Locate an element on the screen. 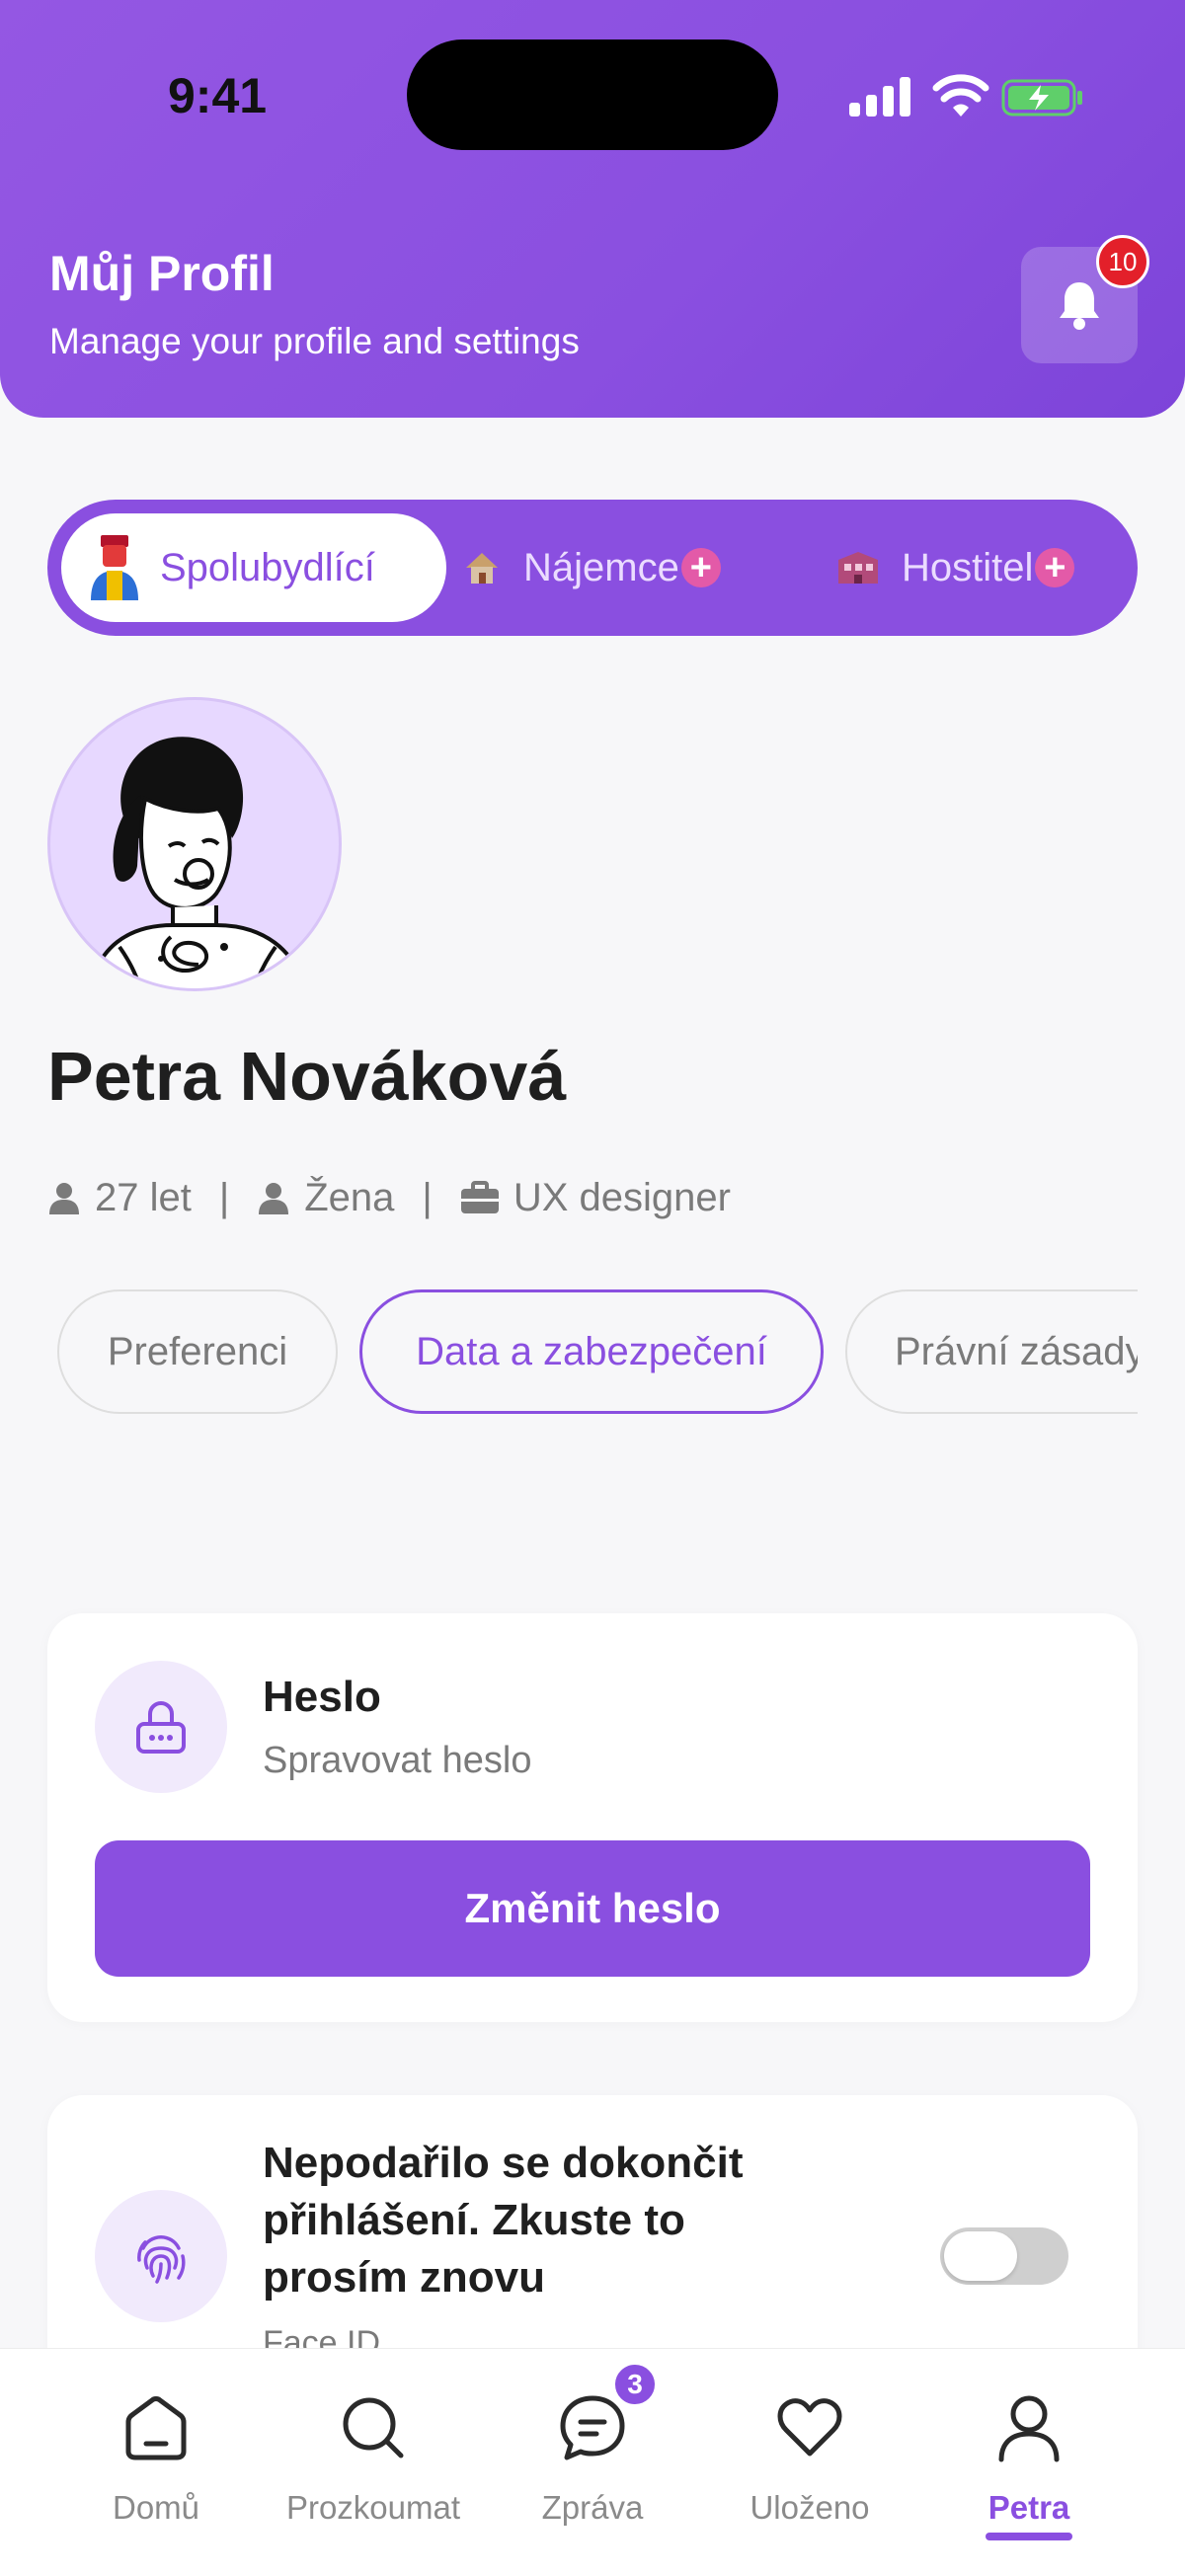  toggle-knob is located at coordinates (981, 2256).